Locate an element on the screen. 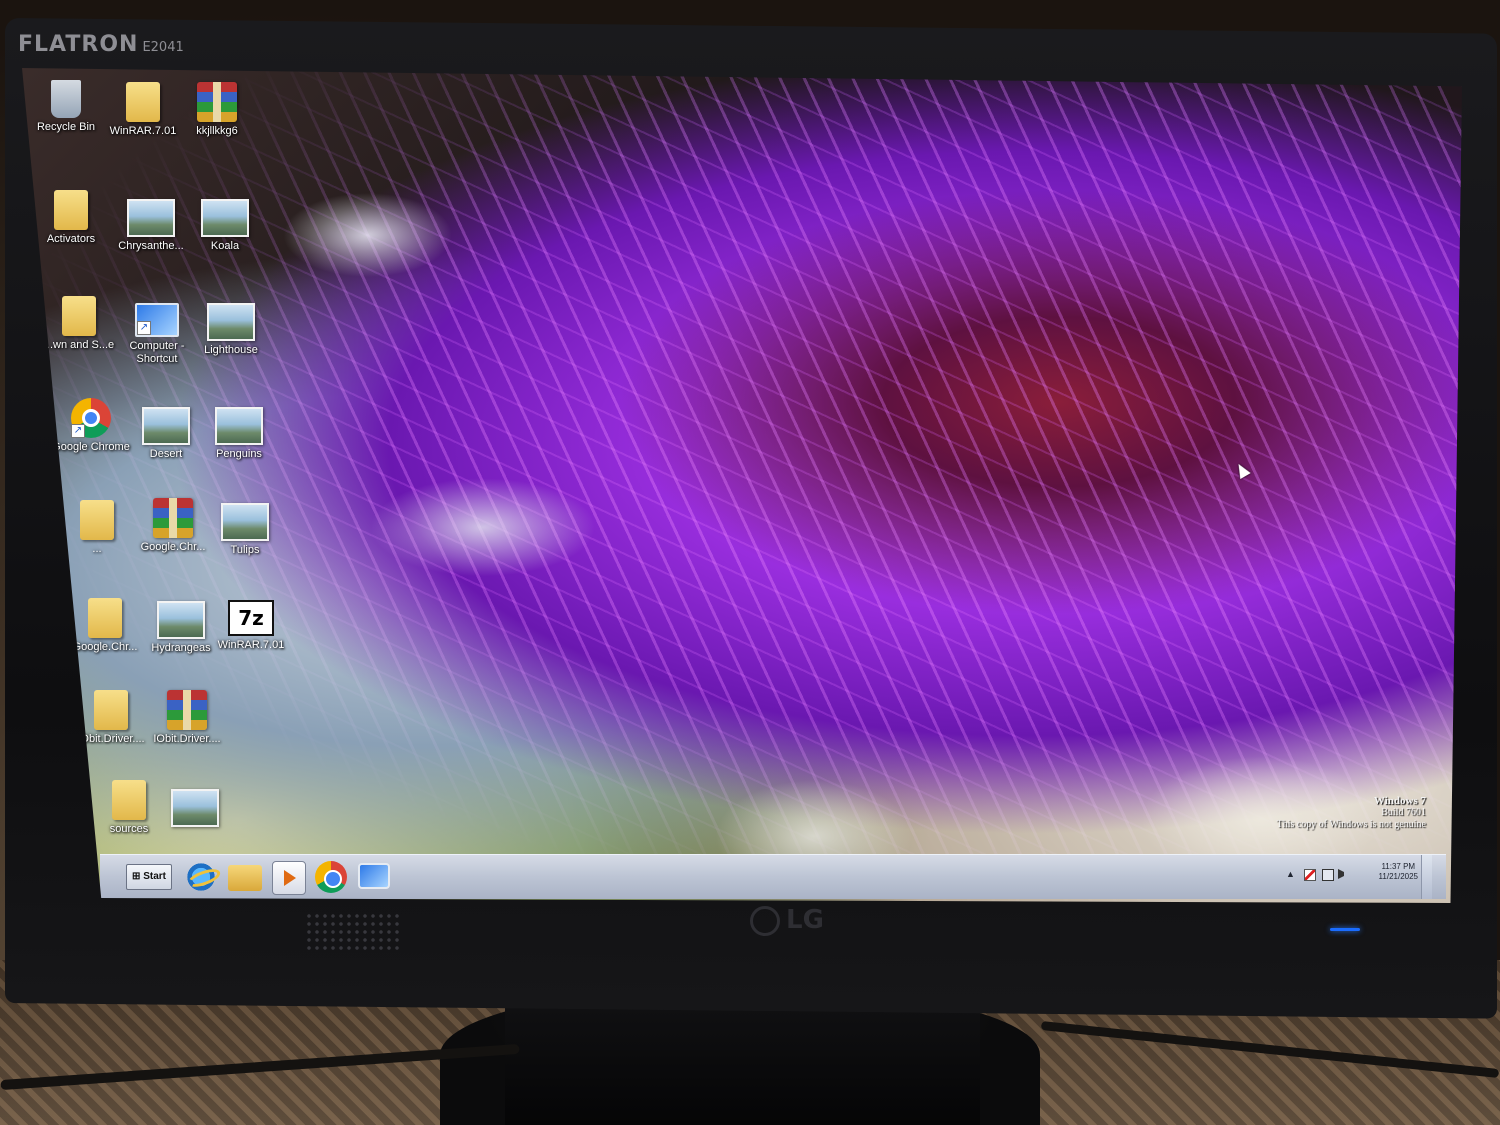 The width and height of the screenshot is (1500, 1125). recycle-bin-icon is located at coordinates (66, 99).